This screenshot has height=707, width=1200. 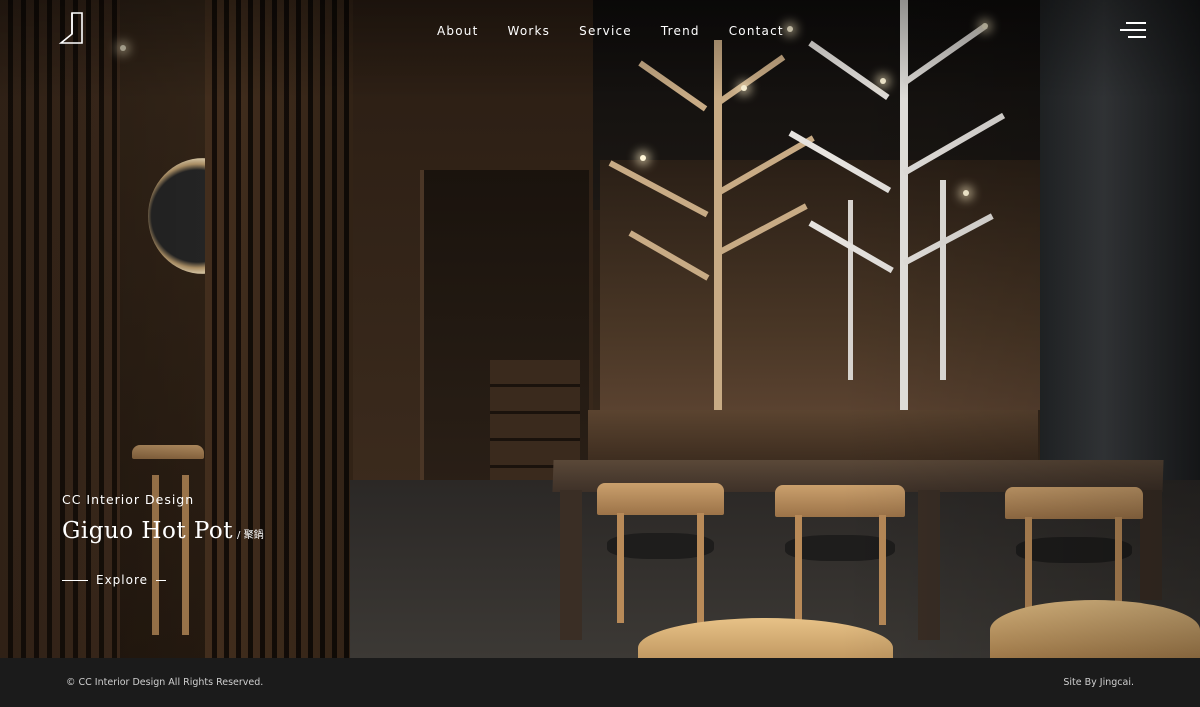 I want to click on explore-line-left, so click(x=75, y=580).